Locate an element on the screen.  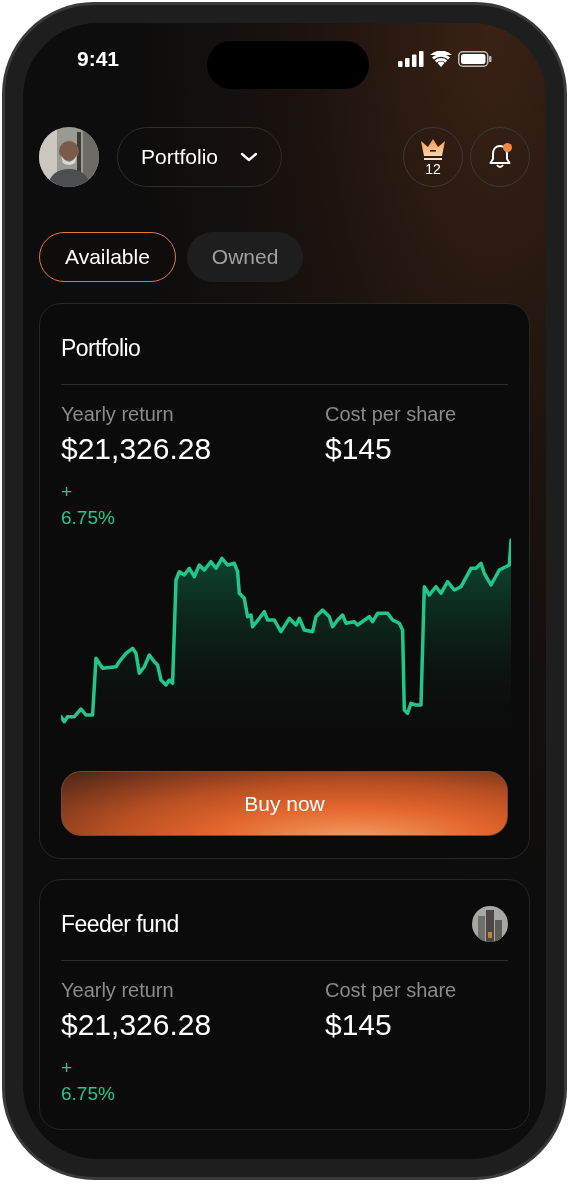
card-title: Portfolio is located at coordinates (101, 348).